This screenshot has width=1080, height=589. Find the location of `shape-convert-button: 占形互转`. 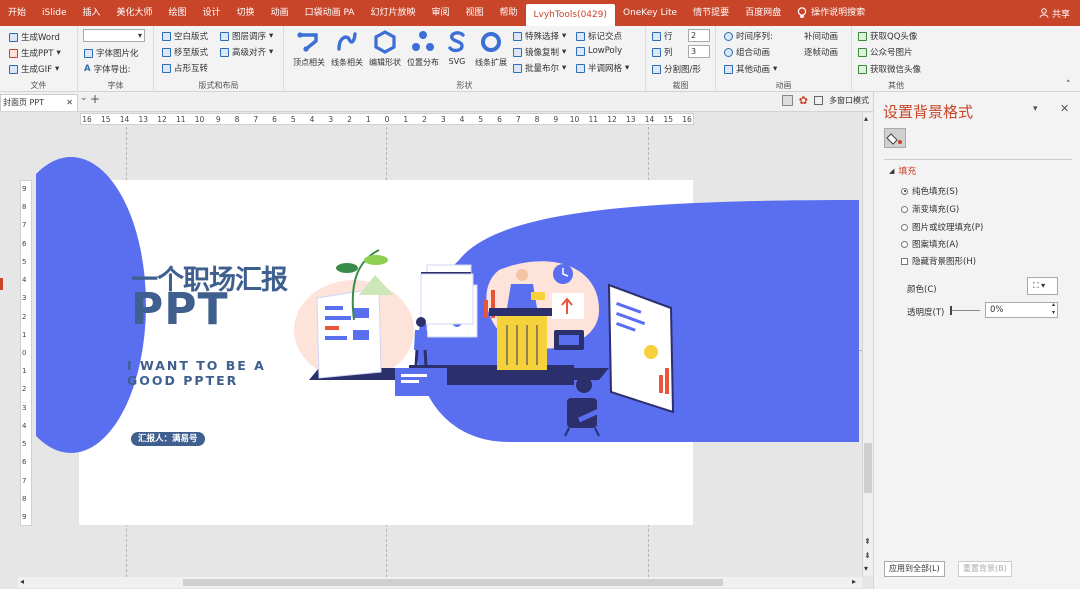

shape-convert-button: 占形互转 is located at coordinates (185, 68).